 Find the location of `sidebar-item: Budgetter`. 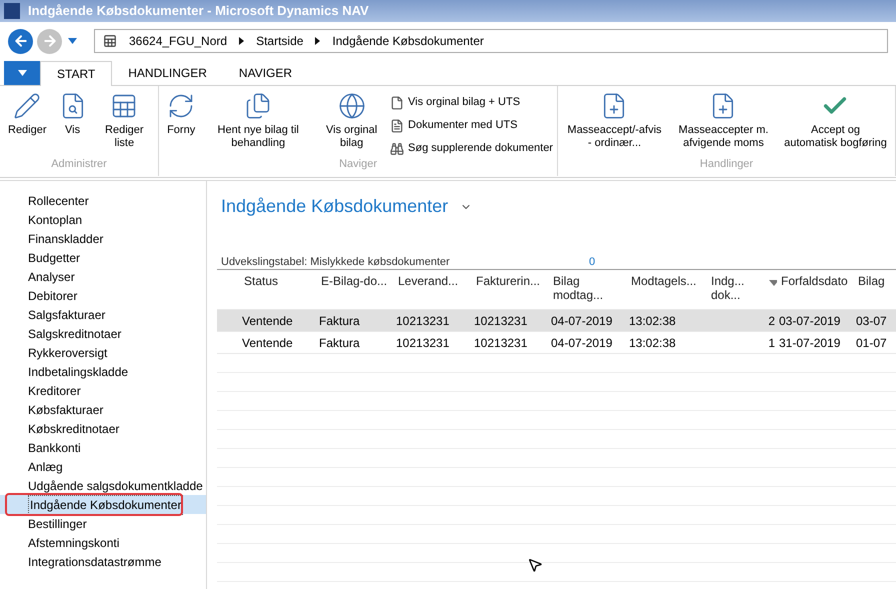

sidebar-item: Budgetter is located at coordinates (103, 257).